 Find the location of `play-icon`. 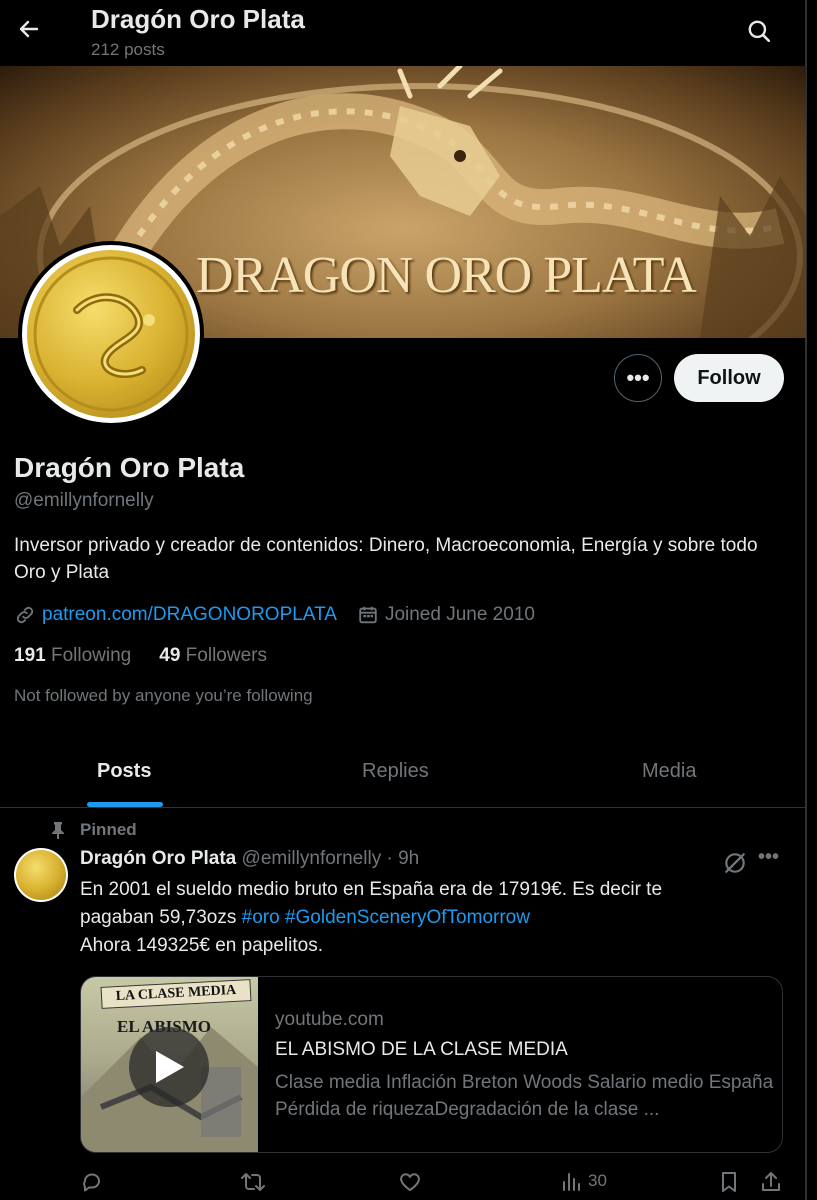

play-icon is located at coordinates (170, 1067).